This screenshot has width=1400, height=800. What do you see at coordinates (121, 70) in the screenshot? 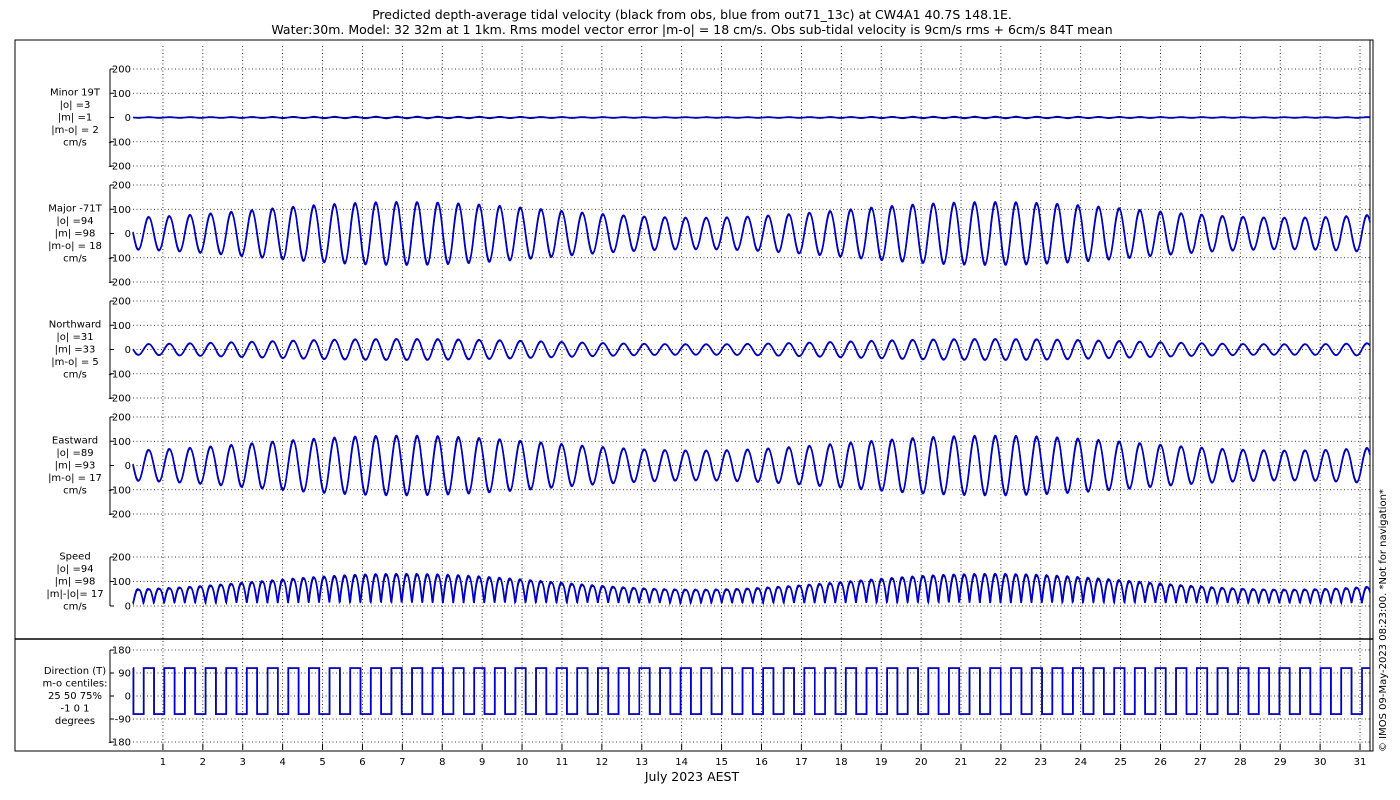
I see `minor-y-tick-label-200: 200` at bounding box center [121, 70].